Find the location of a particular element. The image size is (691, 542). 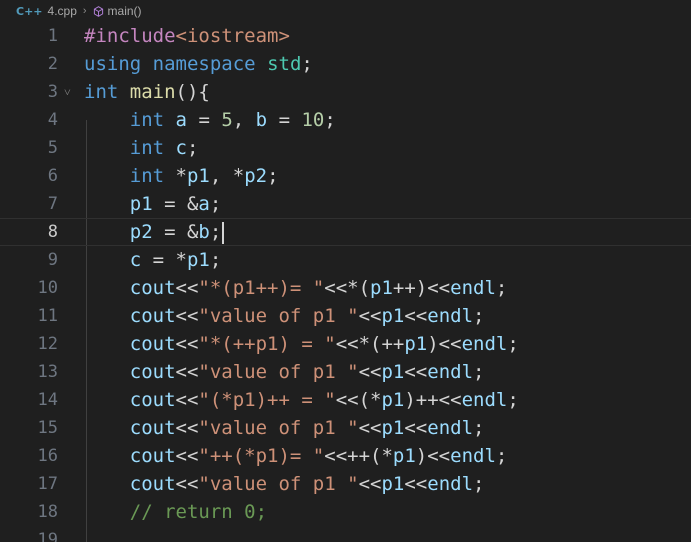

breadcrumb: C++ 4.cpp › main() is located at coordinates (345, 11).